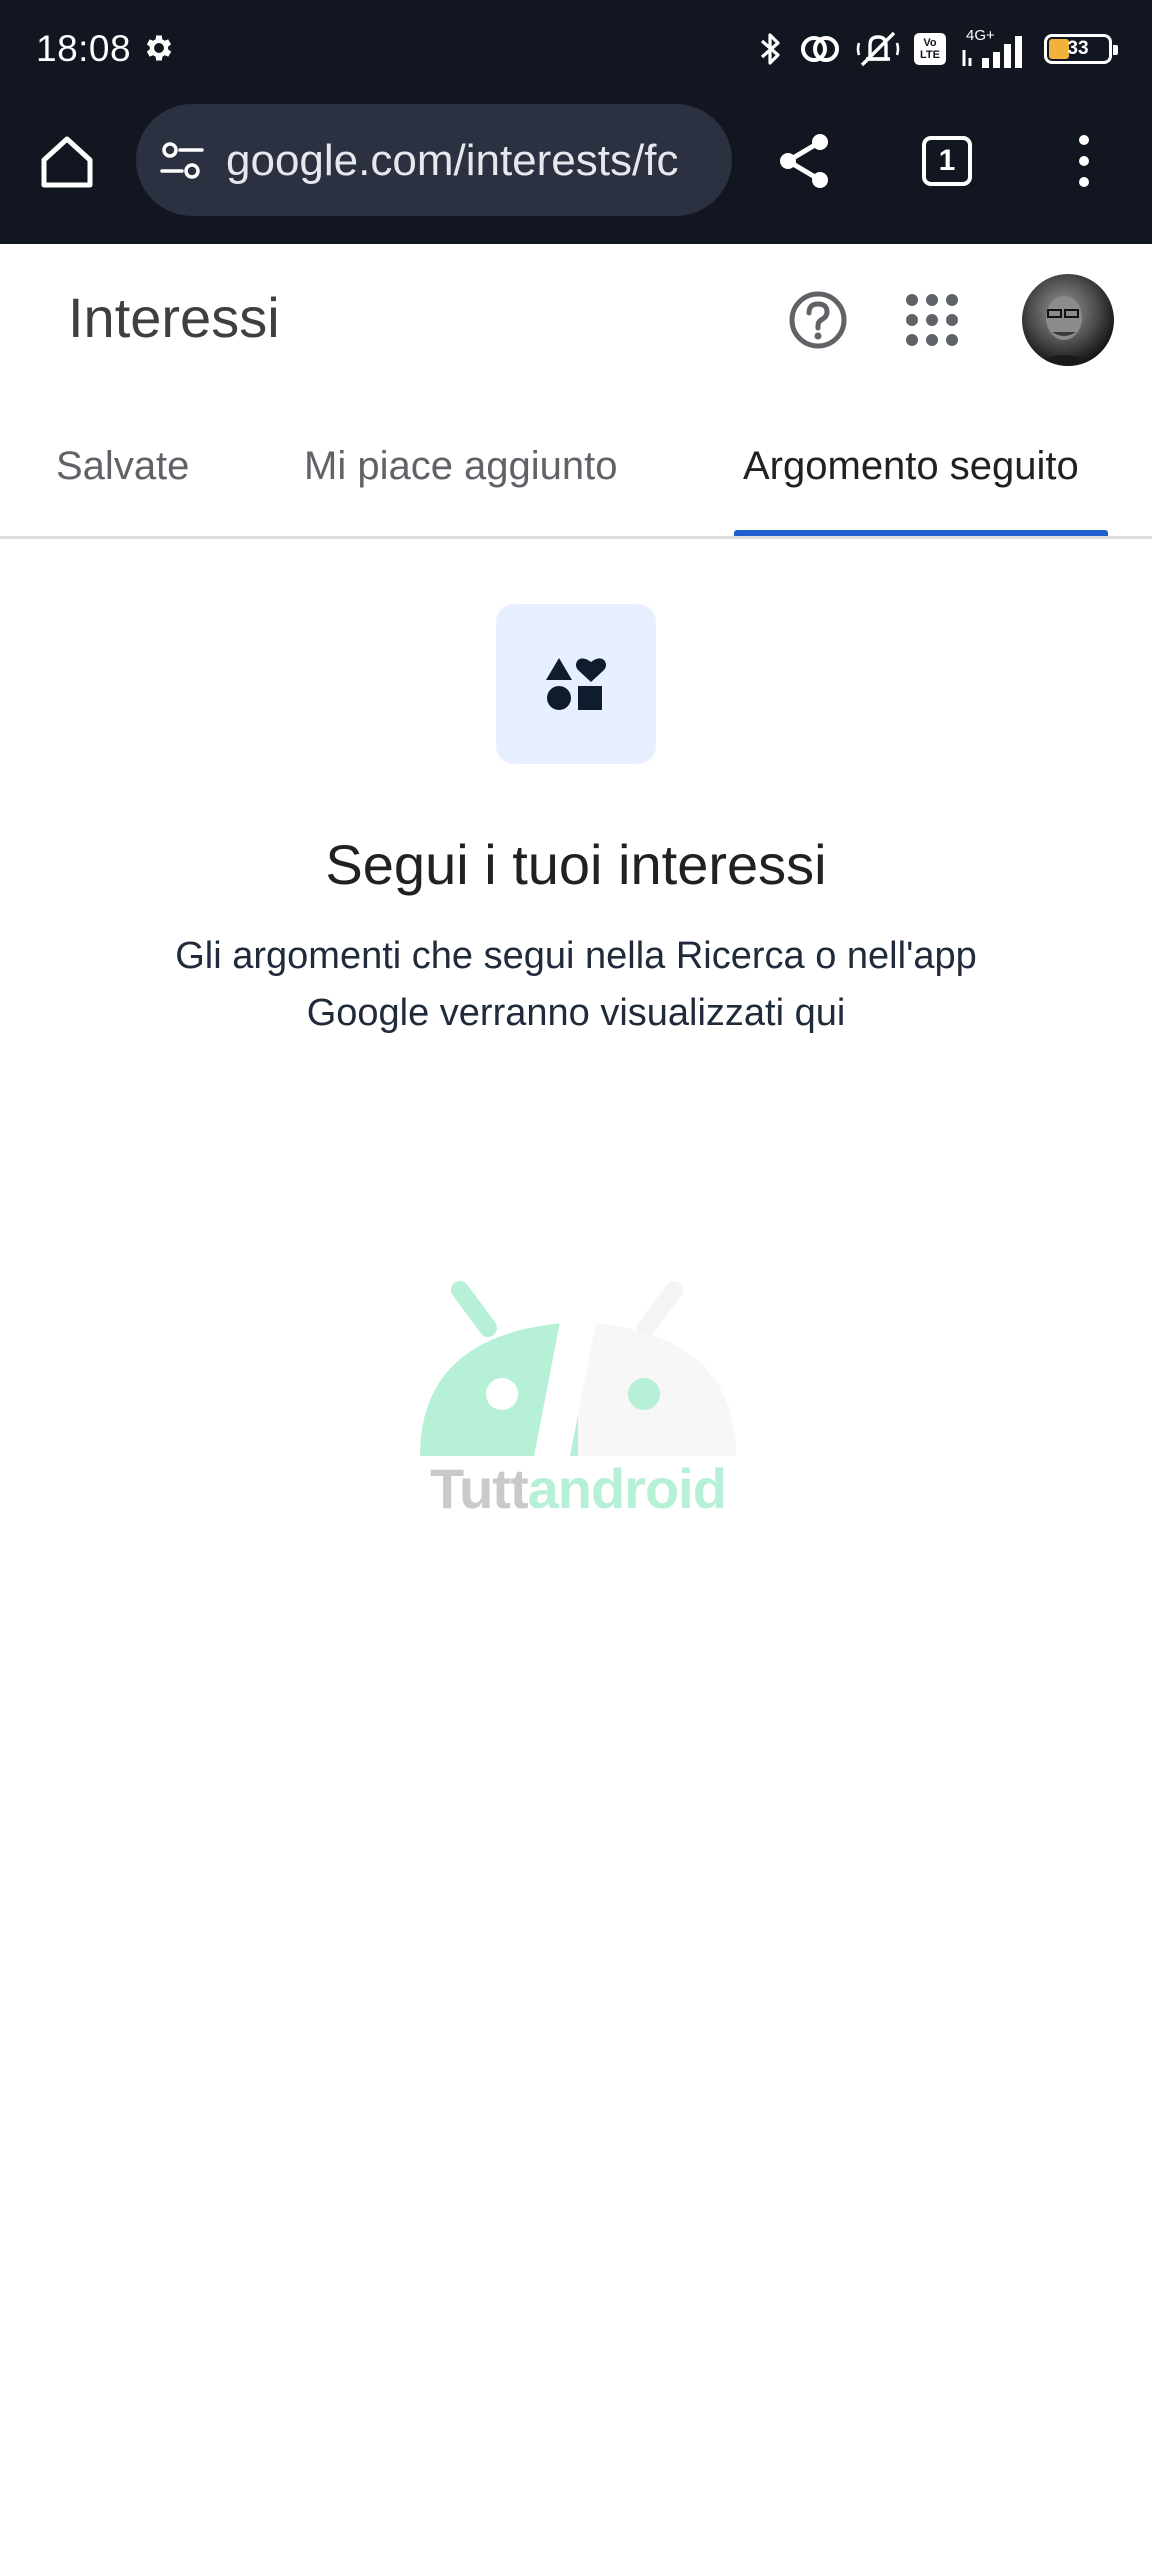 This screenshot has width=1152, height=2560. Describe the element at coordinates (770, 49) in the screenshot. I see `bluetooth-icon` at that location.